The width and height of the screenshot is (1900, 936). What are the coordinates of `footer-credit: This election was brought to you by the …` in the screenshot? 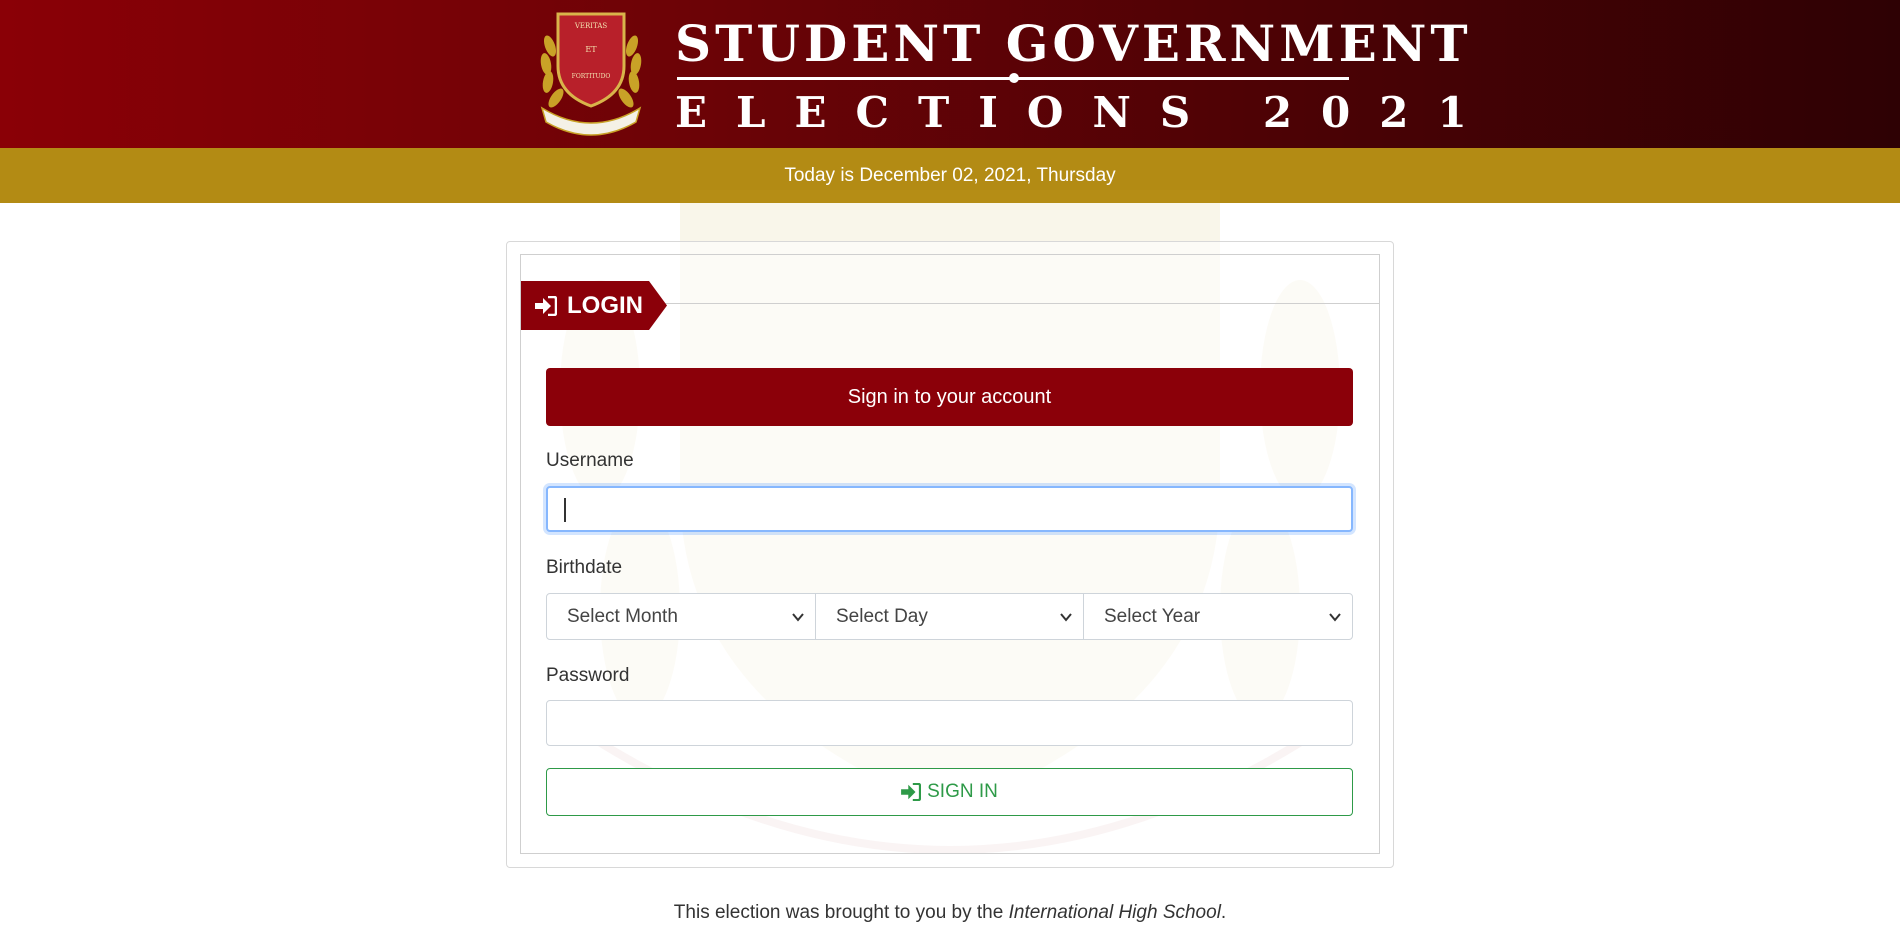 It's located at (950, 913).